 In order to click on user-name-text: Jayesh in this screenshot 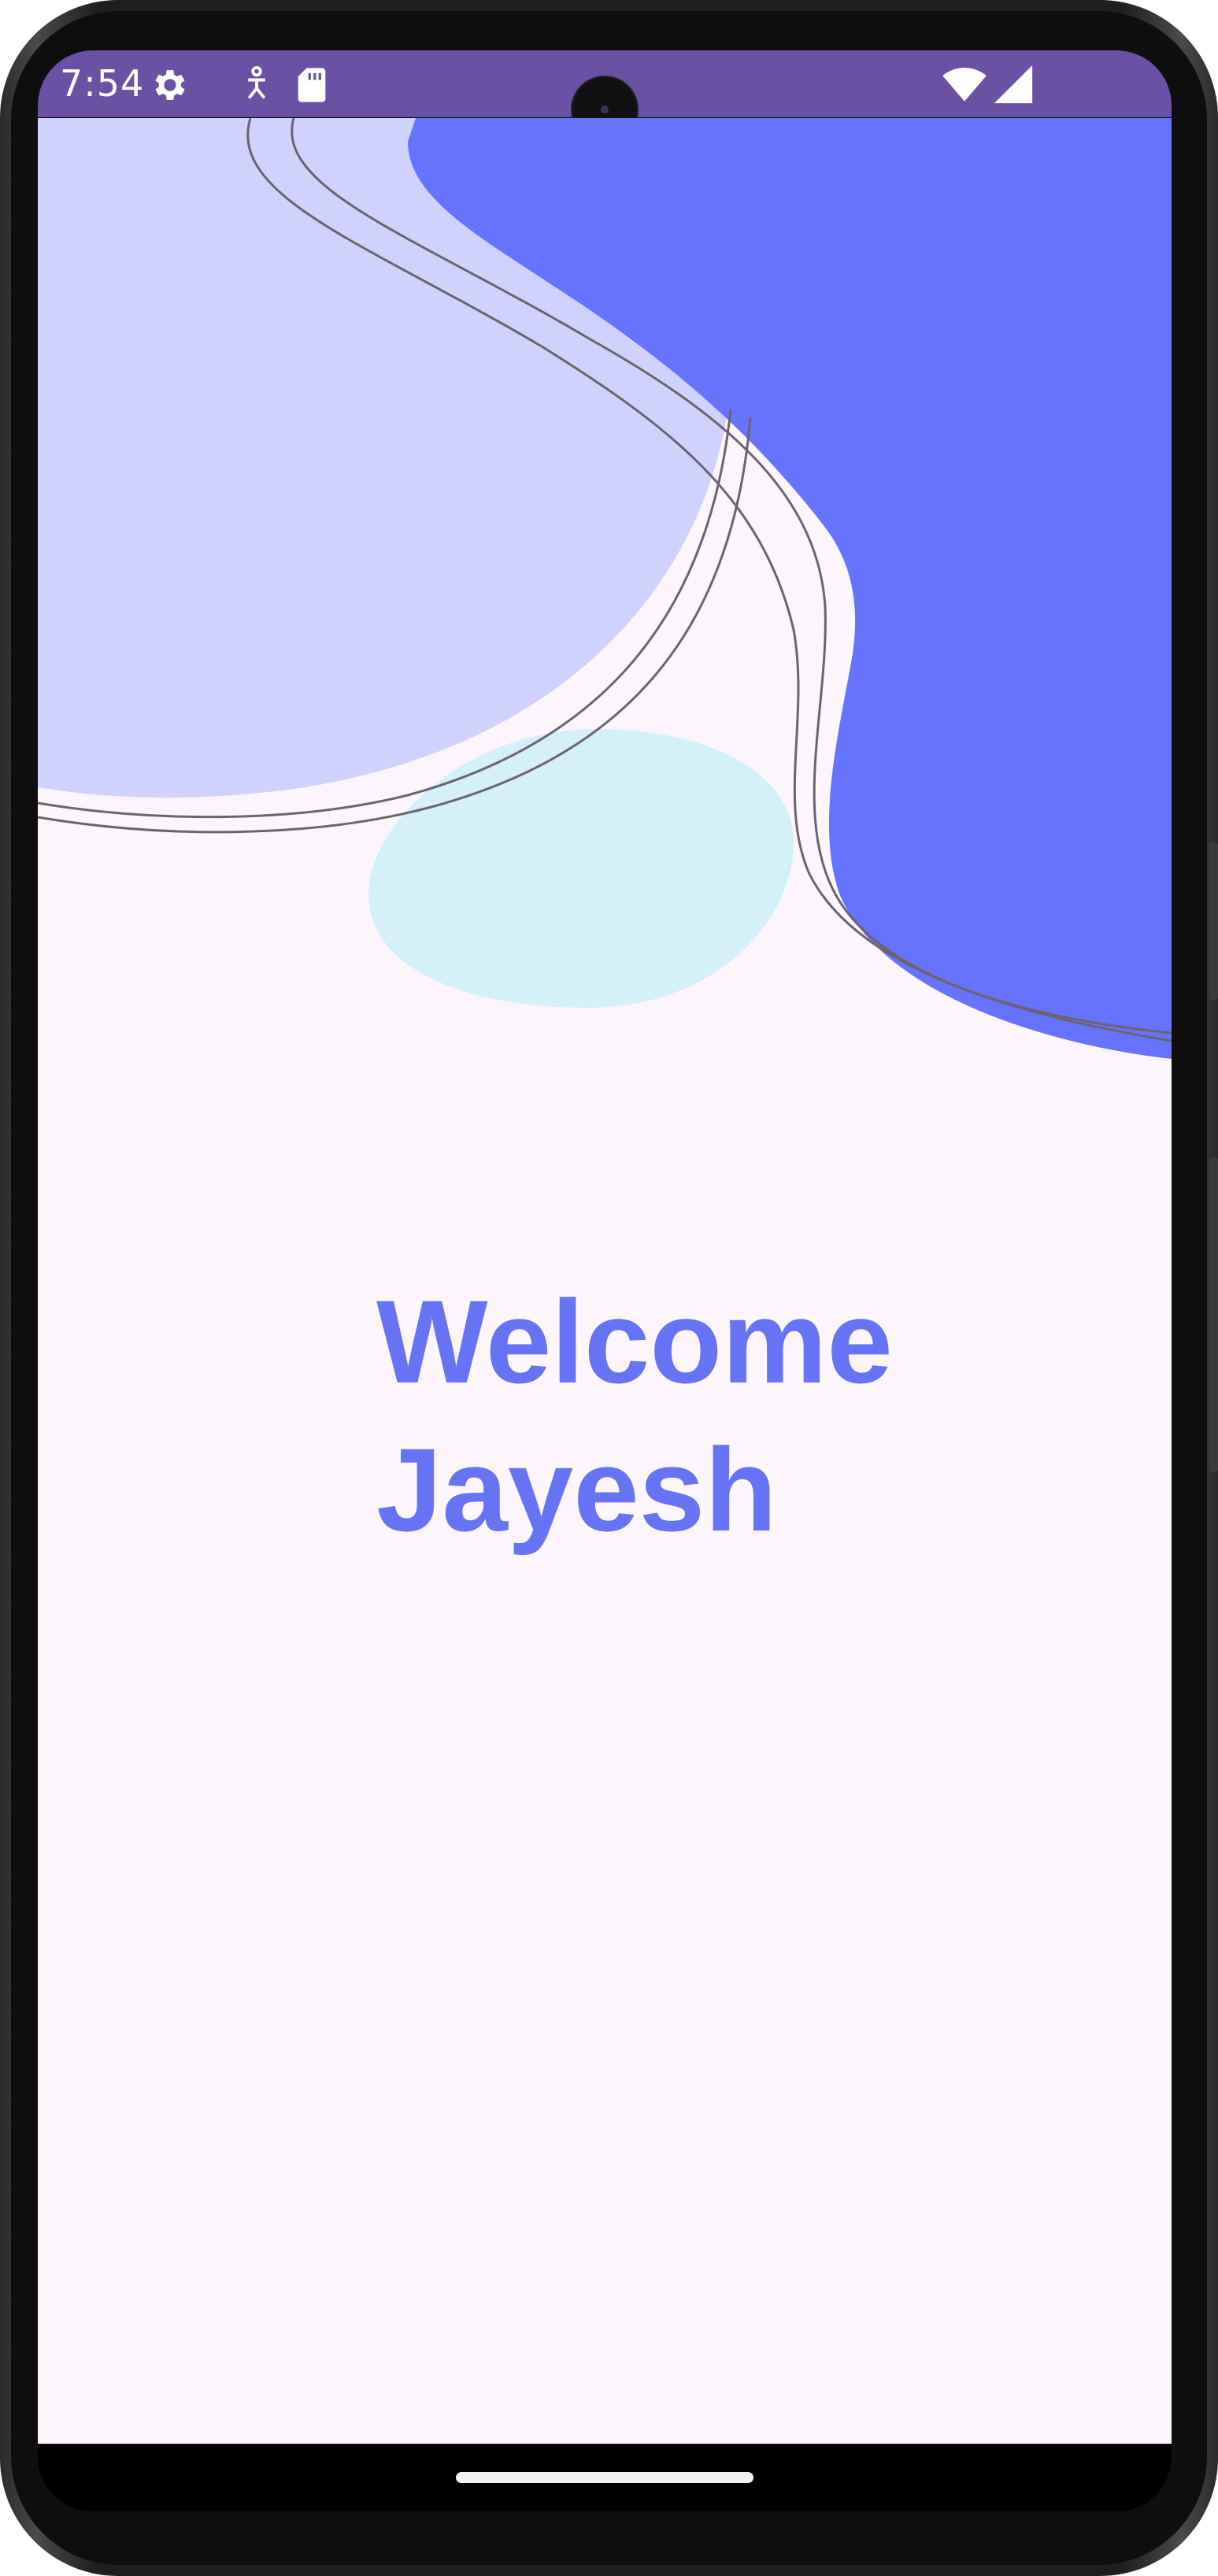, I will do `click(576, 1489)`.